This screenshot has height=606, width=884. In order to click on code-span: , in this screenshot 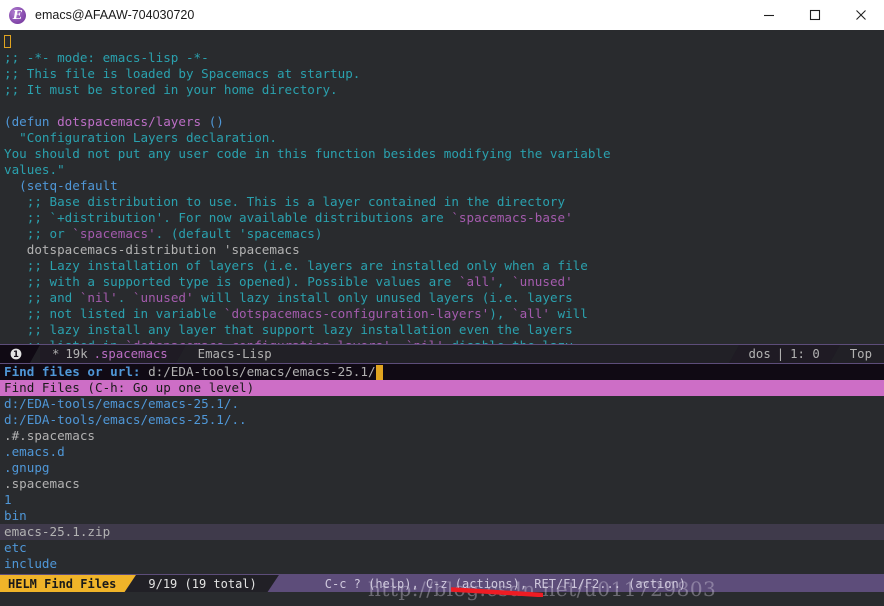, I will do `click(504, 281)`.